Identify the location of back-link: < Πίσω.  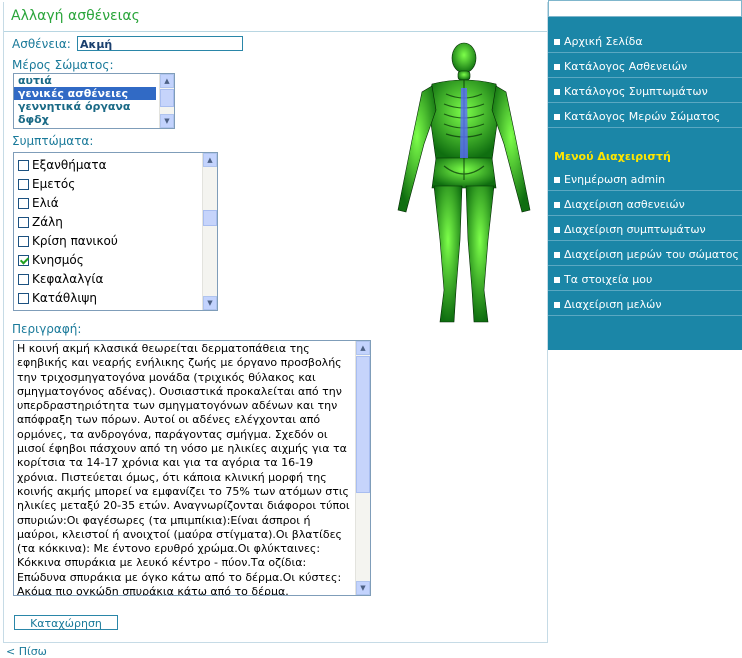
(26, 651).